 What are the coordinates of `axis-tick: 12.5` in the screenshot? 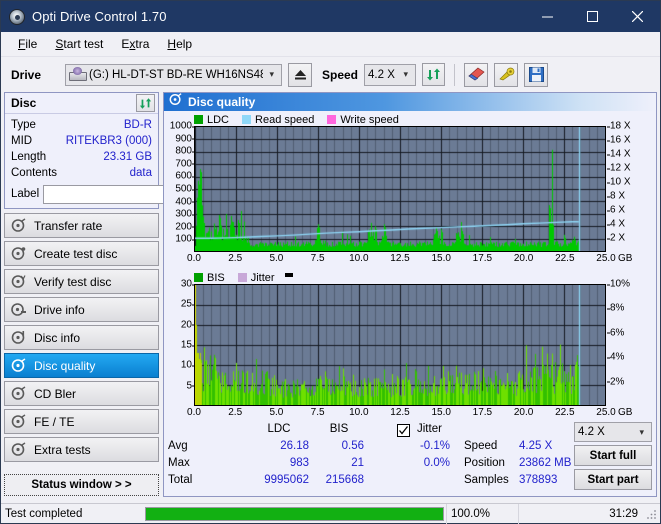 It's located at (400, 258).